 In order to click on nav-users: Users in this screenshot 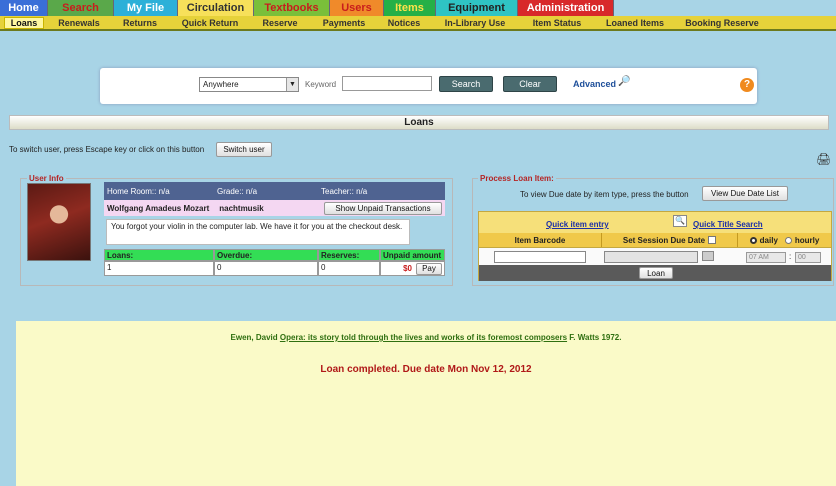, I will do `click(357, 8)`.